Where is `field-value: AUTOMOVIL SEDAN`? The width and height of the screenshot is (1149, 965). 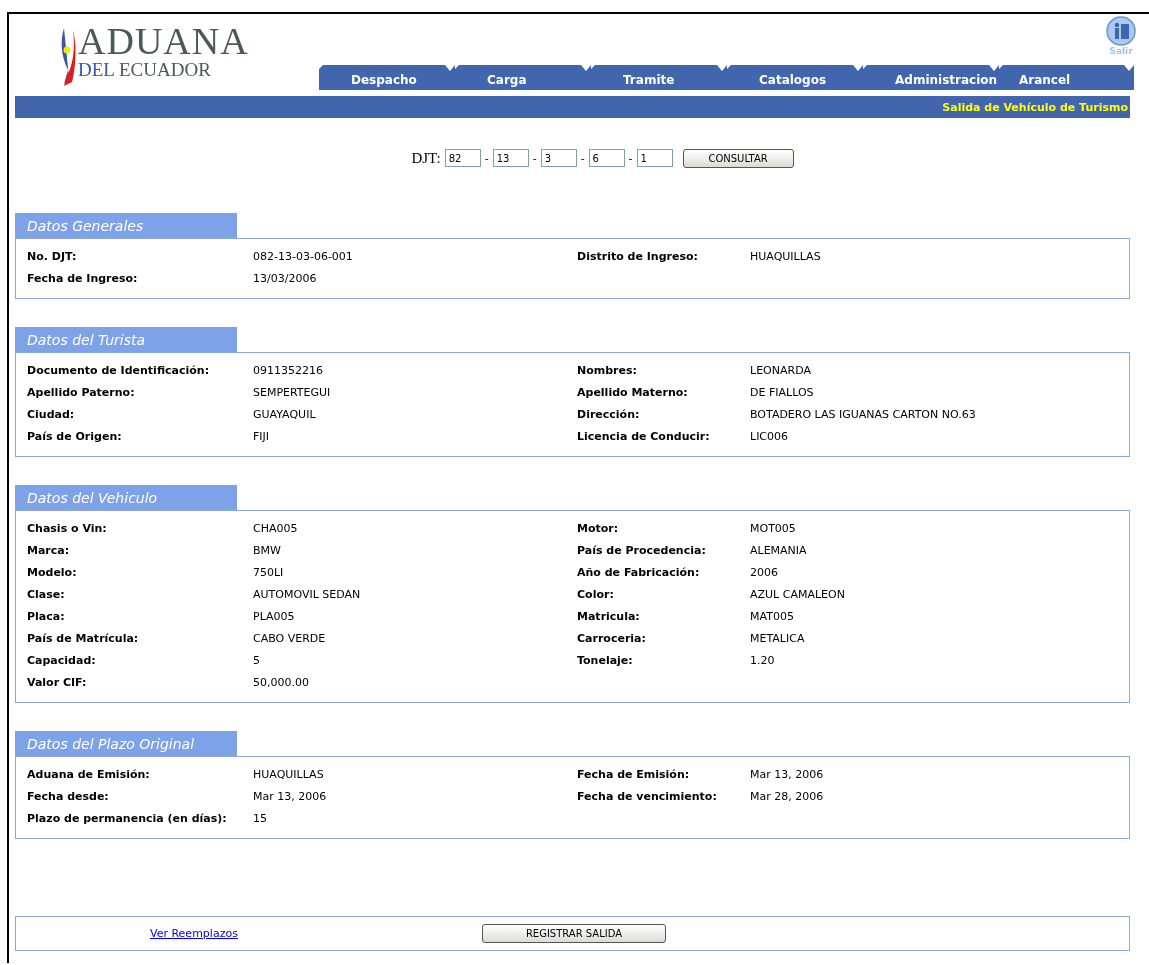 field-value: AUTOMOVIL SEDAN is located at coordinates (307, 595).